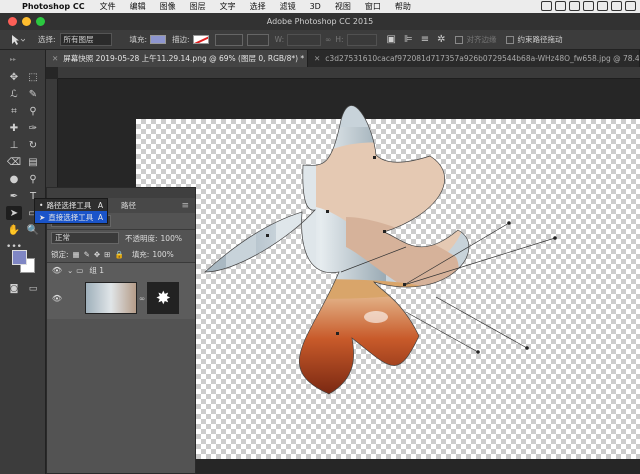 The height and width of the screenshot is (474, 640). I want to click on align-edges-label: 对齐边缘, so click(481, 39).